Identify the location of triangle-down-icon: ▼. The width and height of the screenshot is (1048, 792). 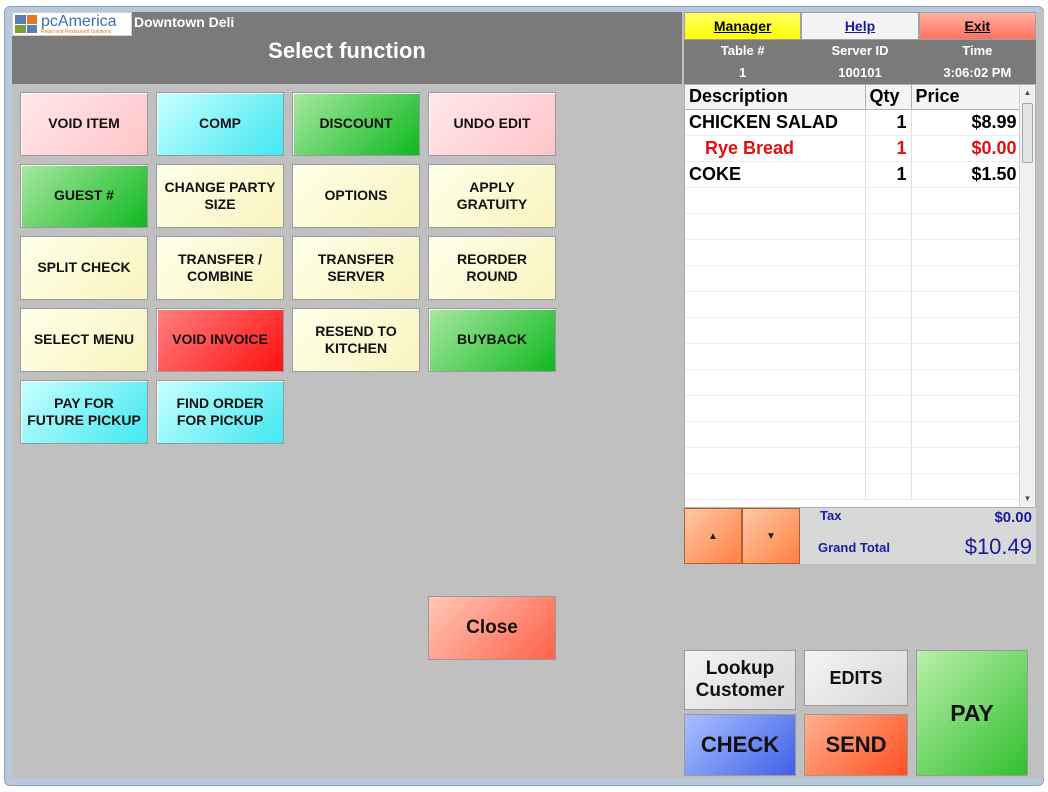
(771, 536).